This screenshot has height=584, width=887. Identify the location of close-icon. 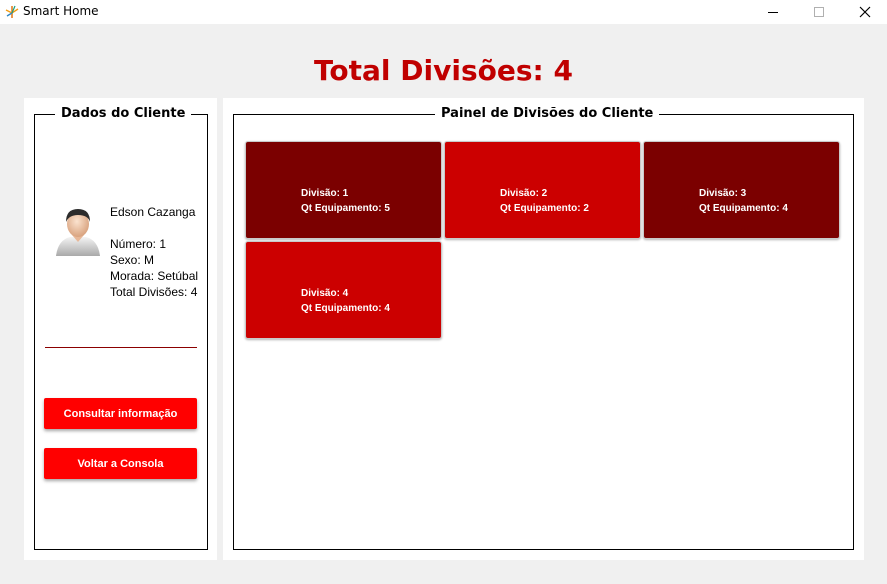
(865, 12).